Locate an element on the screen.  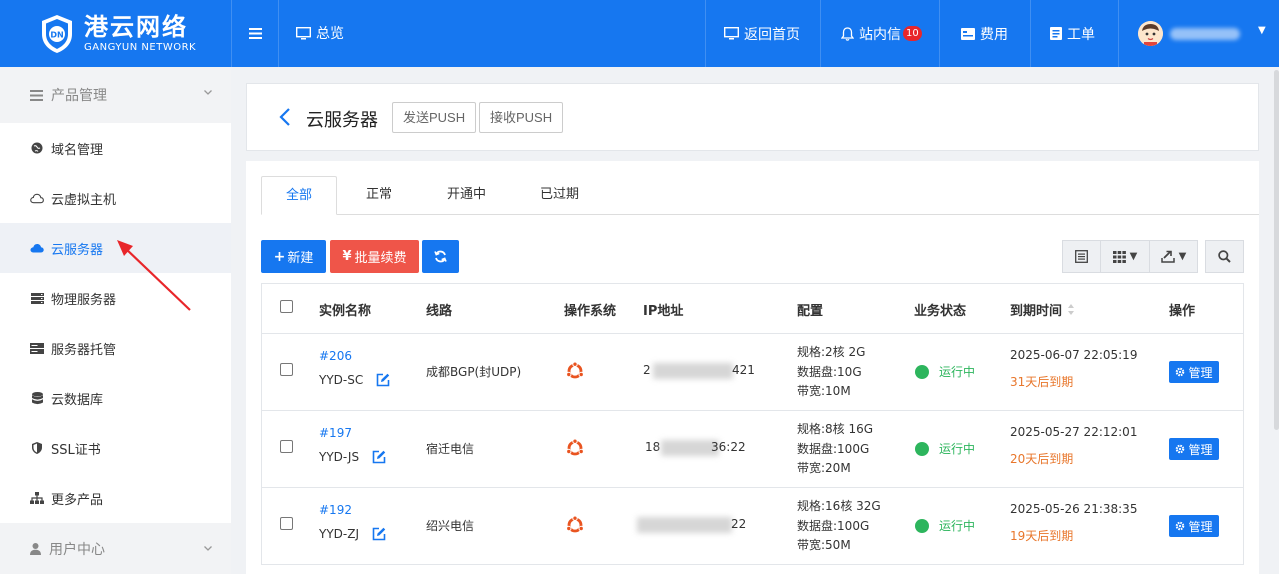
send-push-button: 发送PUSH is located at coordinates (434, 117).